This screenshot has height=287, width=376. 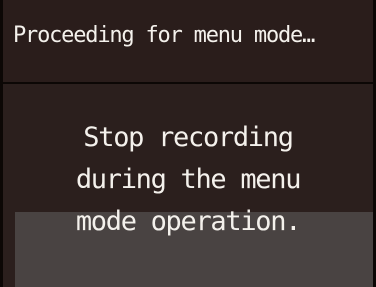 What do you see at coordinates (188, 221) in the screenshot?
I see `warning-message-line-3: mode operation.` at bounding box center [188, 221].